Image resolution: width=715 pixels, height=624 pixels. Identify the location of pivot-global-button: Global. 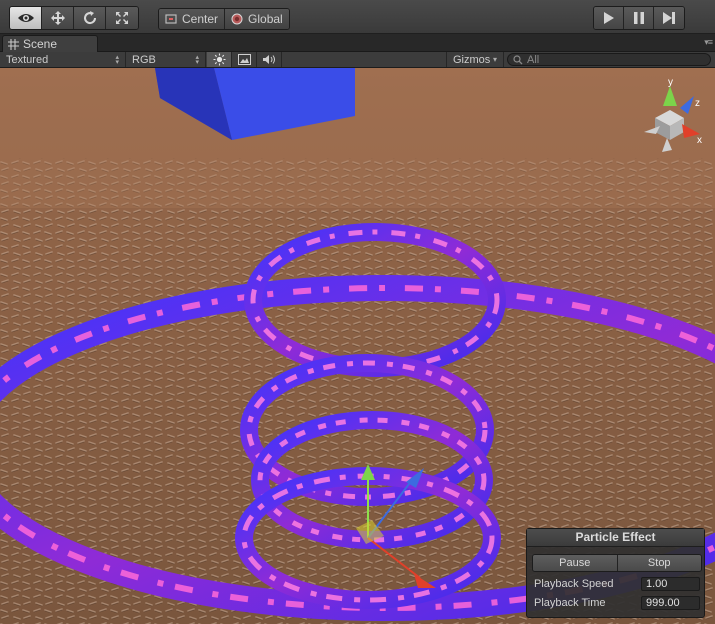
(257, 19).